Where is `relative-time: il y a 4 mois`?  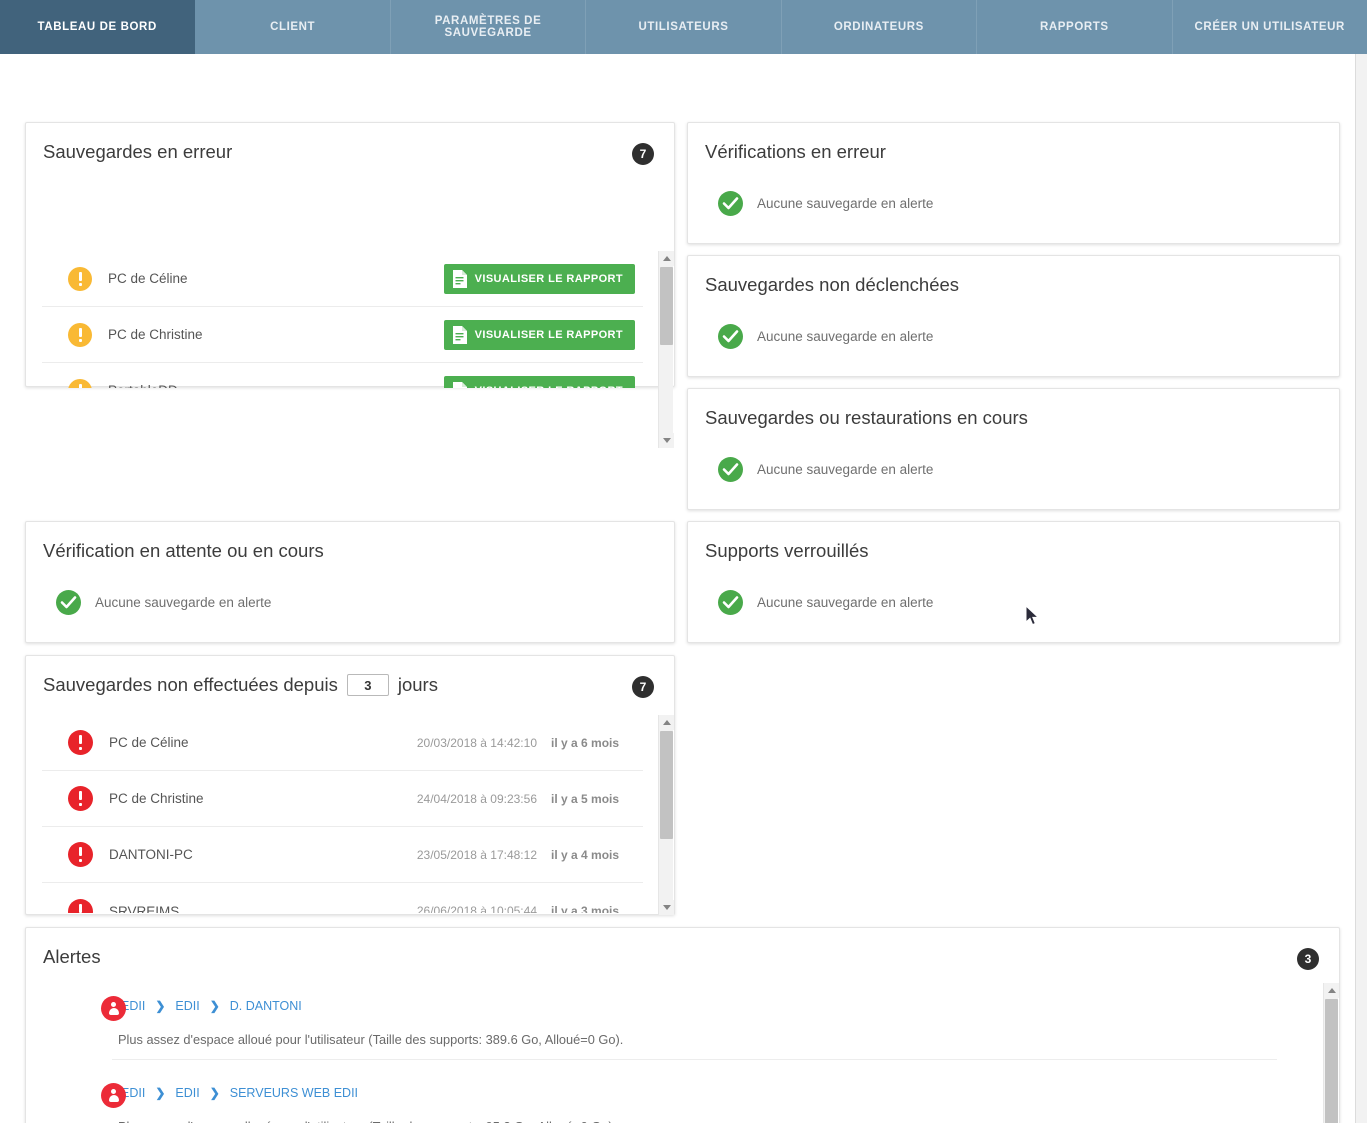
relative-time: il y a 4 mois is located at coordinates (585, 854).